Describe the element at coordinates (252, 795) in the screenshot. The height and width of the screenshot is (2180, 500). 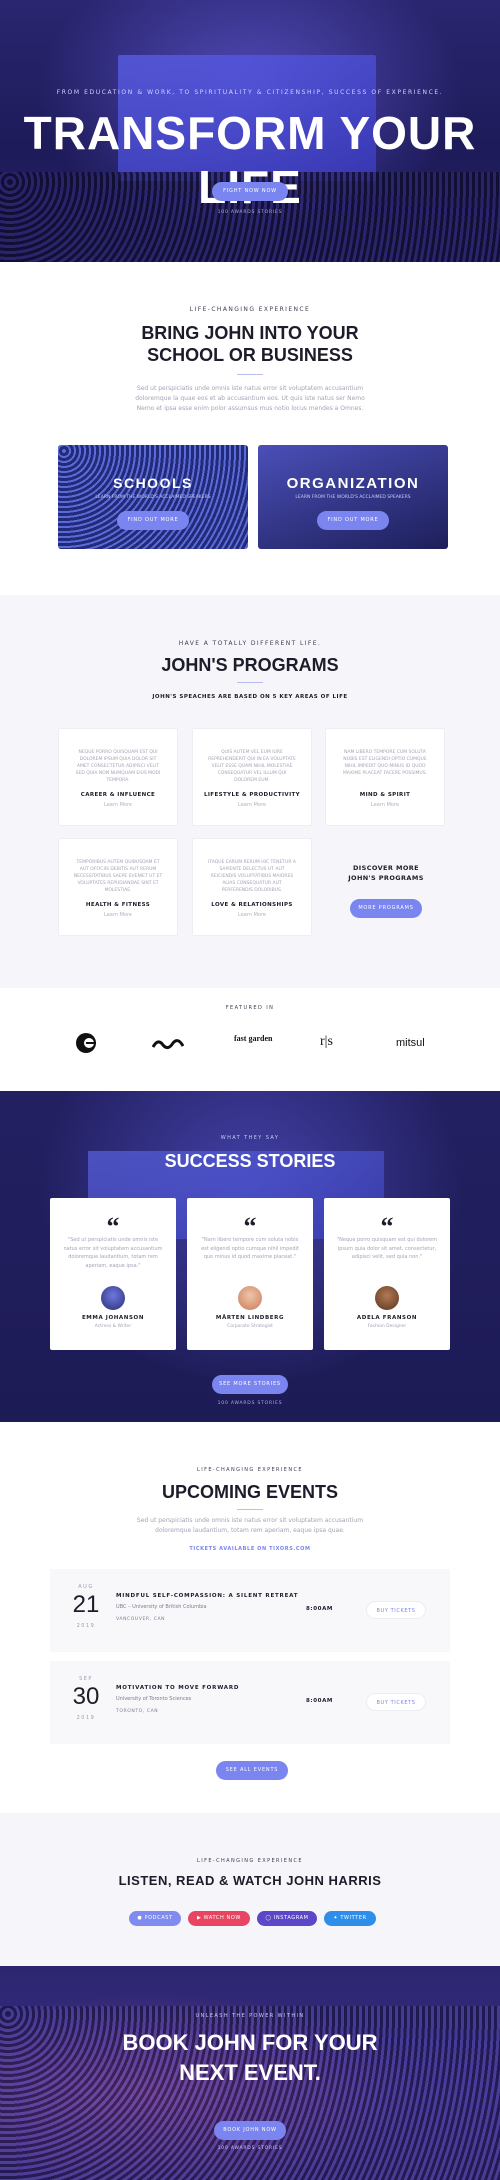
I see `program-card-title: LIFESTYLE & PRODUCTIVITY` at that location.